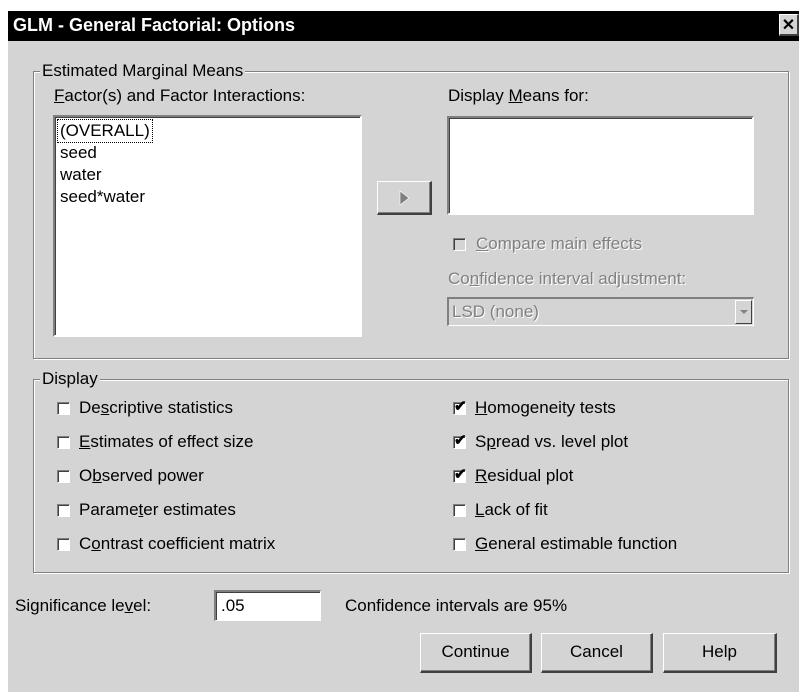 This screenshot has height=692, width=799. Describe the element at coordinates (81, 175) in the screenshot. I see `list-item: water` at that location.